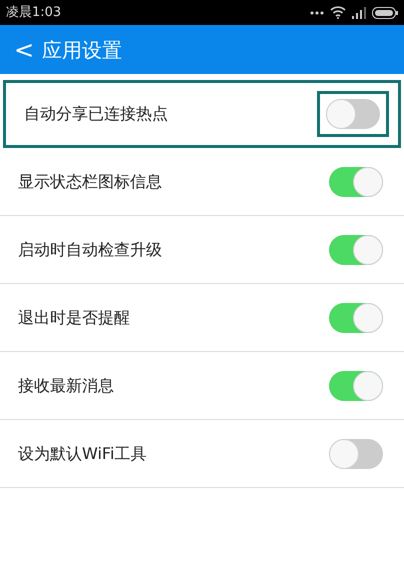 This screenshot has height=581, width=404. I want to click on wifi-icon, so click(338, 12).